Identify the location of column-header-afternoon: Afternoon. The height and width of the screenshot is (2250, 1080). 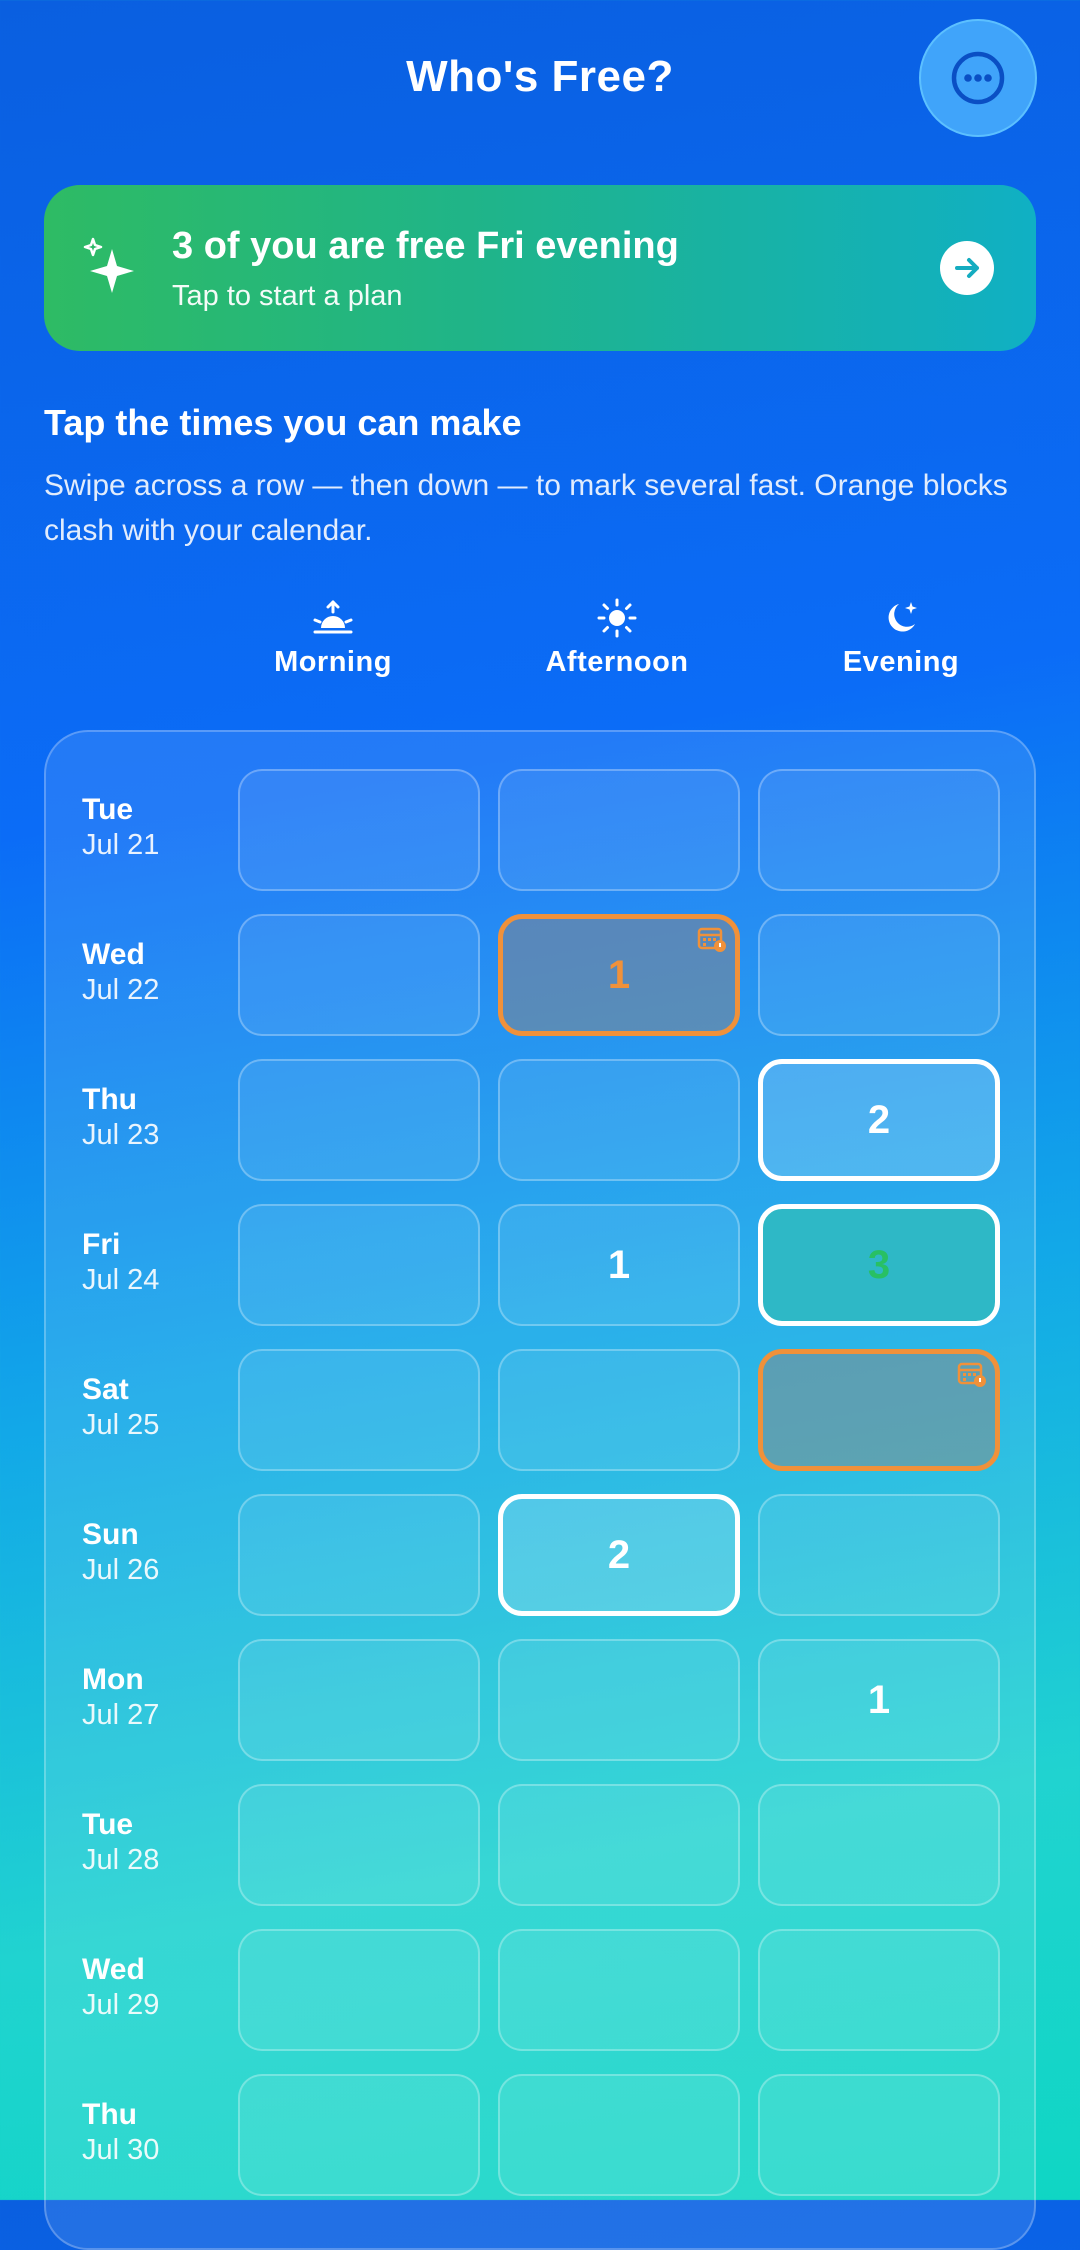
(617, 638).